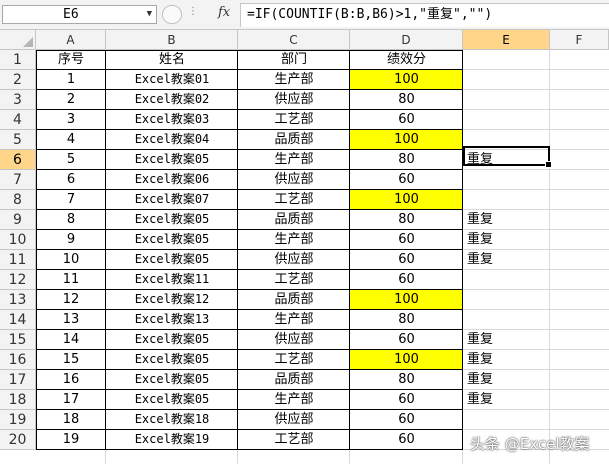 The image size is (609, 464). What do you see at coordinates (18, 60) in the screenshot?
I see `row-header-1: 1` at bounding box center [18, 60].